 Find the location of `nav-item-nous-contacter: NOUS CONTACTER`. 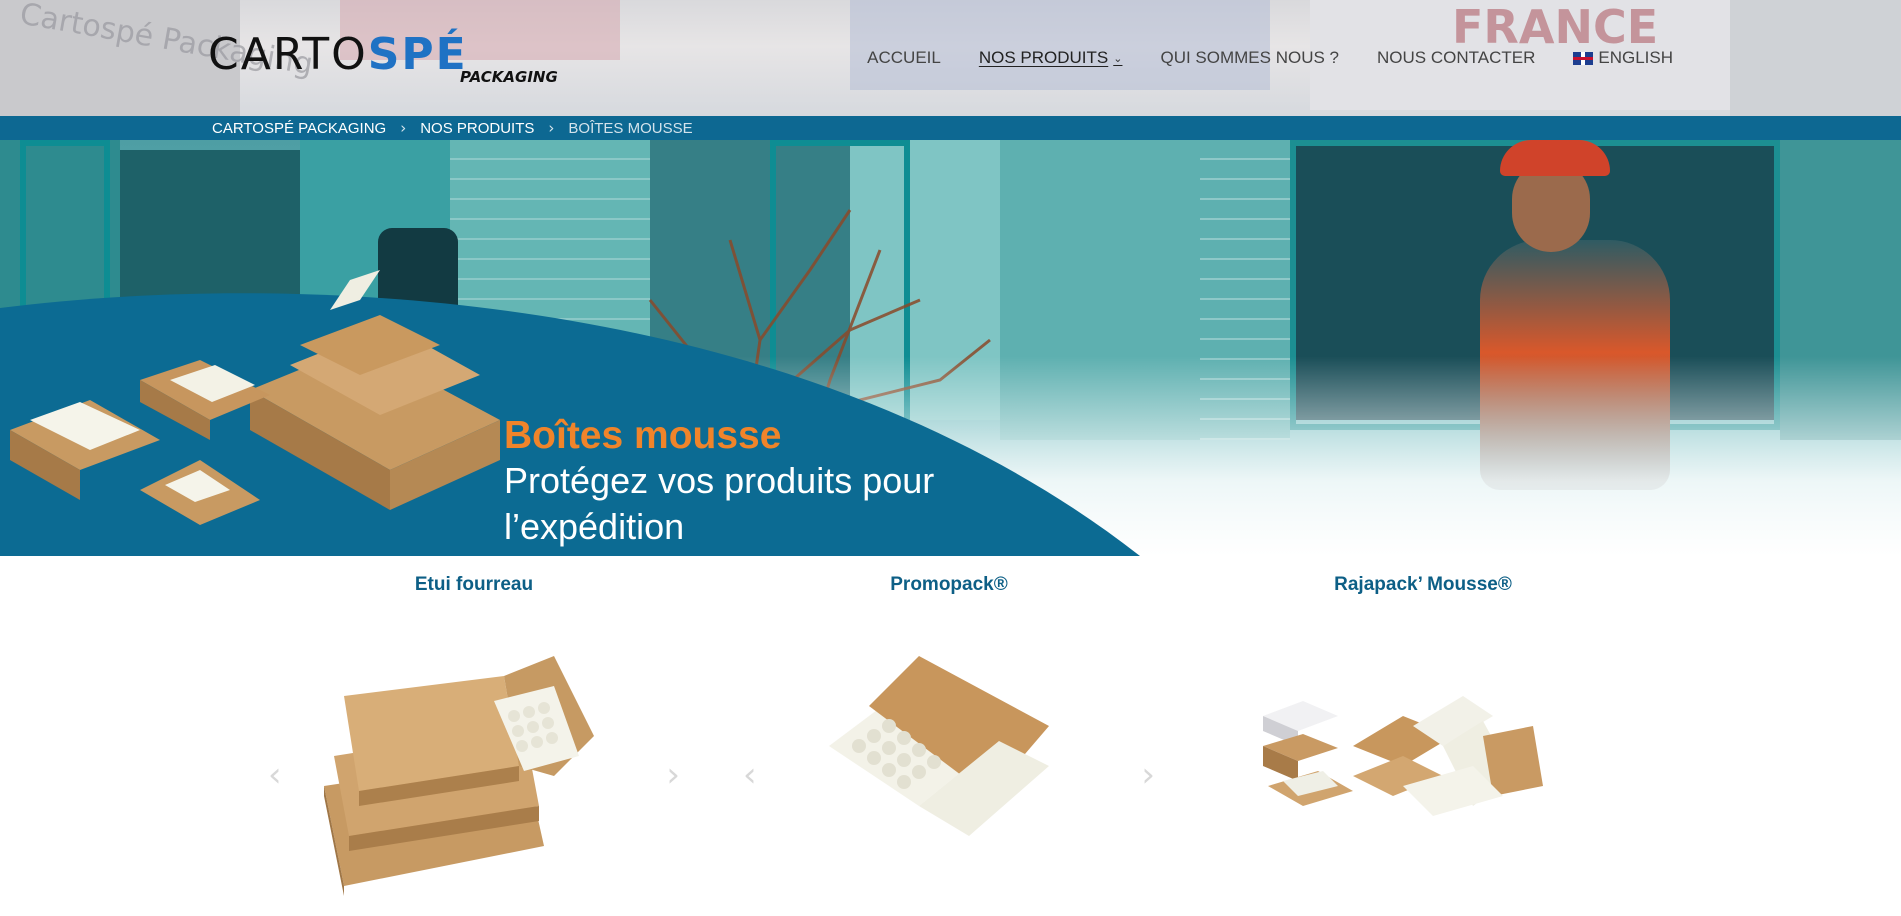

nav-item-nous-contacter: NOUS CONTACTER is located at coordinates (1456, 58).